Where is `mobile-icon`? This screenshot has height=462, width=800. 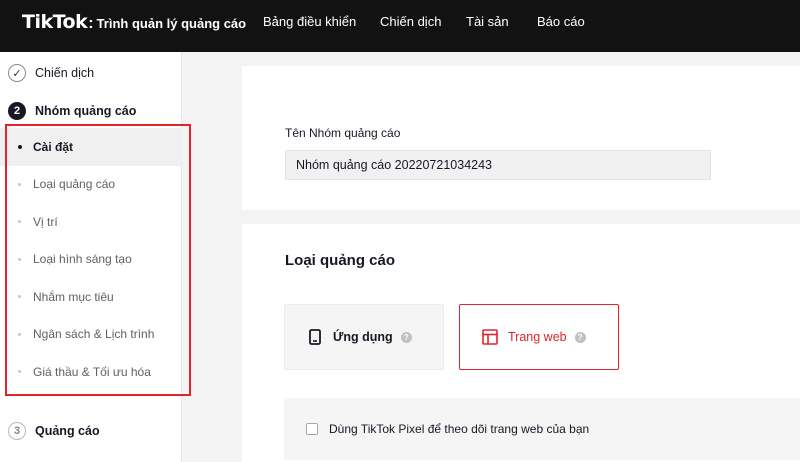
mobile-icon is located at coordinates (315, 337).